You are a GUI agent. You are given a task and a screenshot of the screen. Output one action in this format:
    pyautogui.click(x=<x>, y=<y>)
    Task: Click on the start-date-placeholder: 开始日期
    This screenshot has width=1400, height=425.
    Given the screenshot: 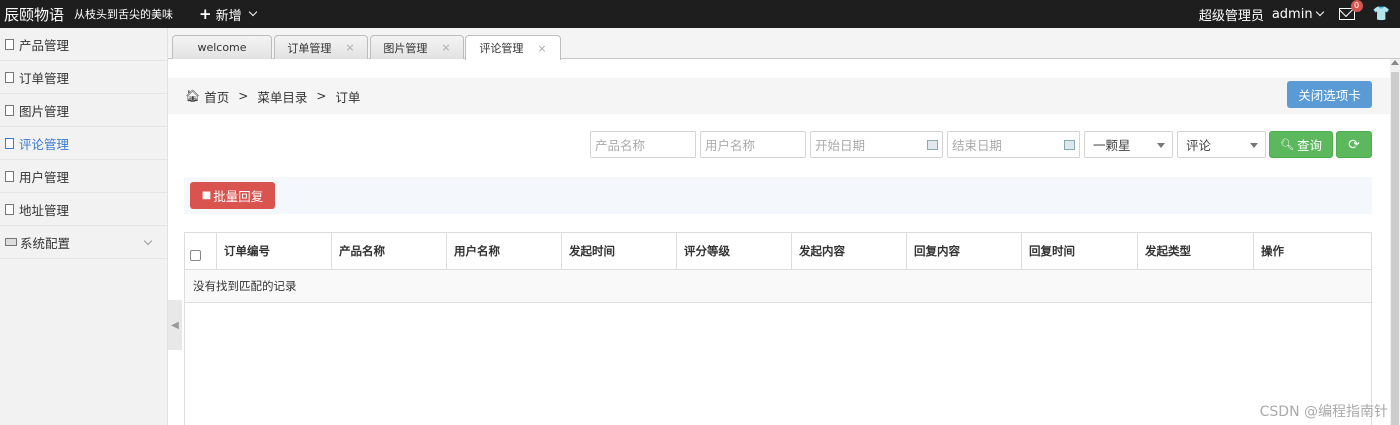 What is the action you would take?
    pyautogui.click(x=840, y=145)
    